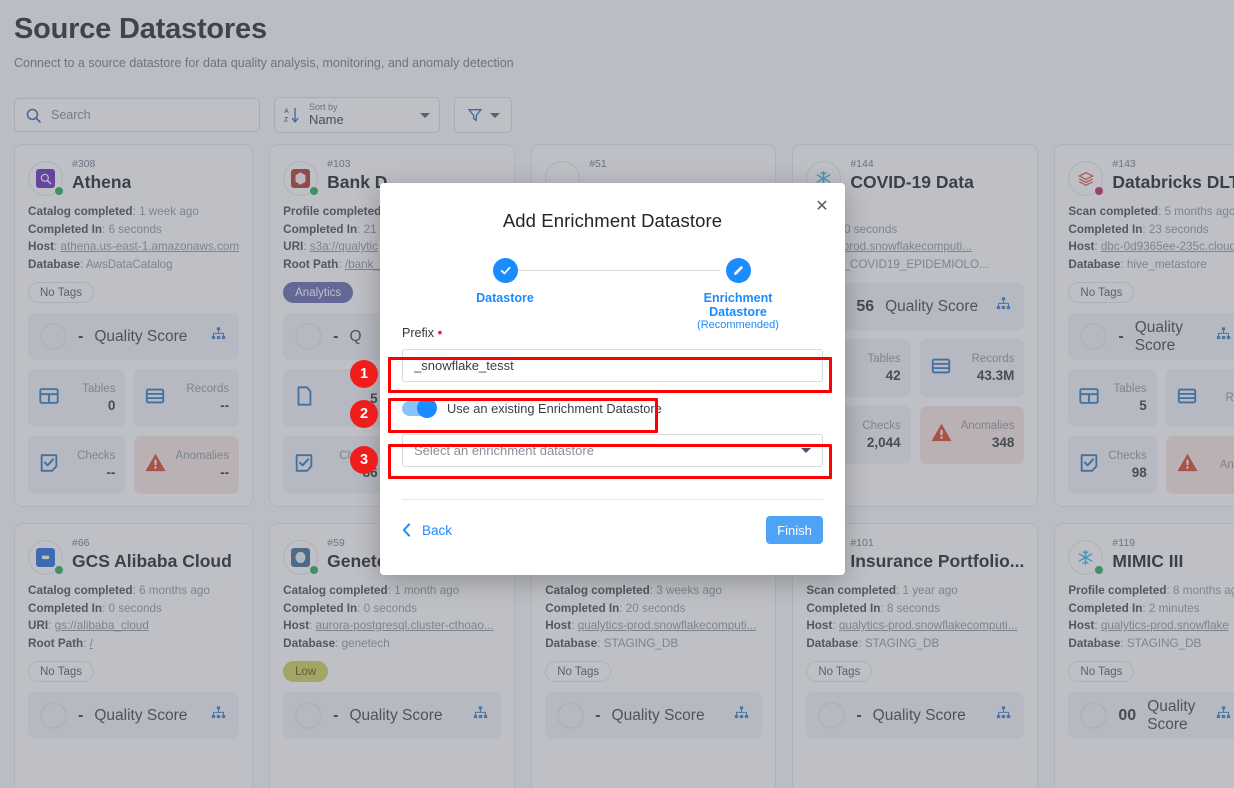  What do you see at coordinates (440, 332) in the screenshot?
I see `required-indicator: •` at bounding box center [440, 332].